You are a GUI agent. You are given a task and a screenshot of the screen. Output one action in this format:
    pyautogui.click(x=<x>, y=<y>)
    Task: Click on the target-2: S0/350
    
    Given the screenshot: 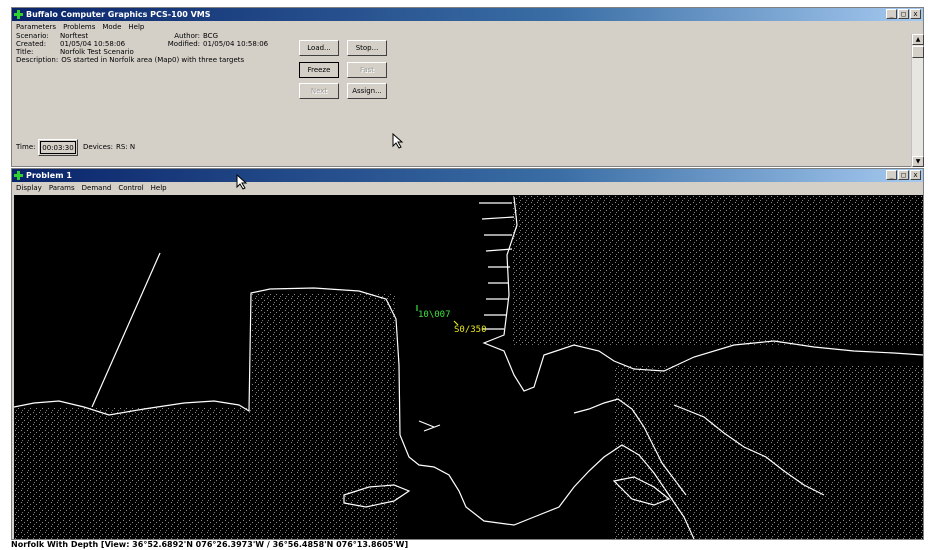 What is the action you would take?
    pyautogui.click(x=470, y=327)
    